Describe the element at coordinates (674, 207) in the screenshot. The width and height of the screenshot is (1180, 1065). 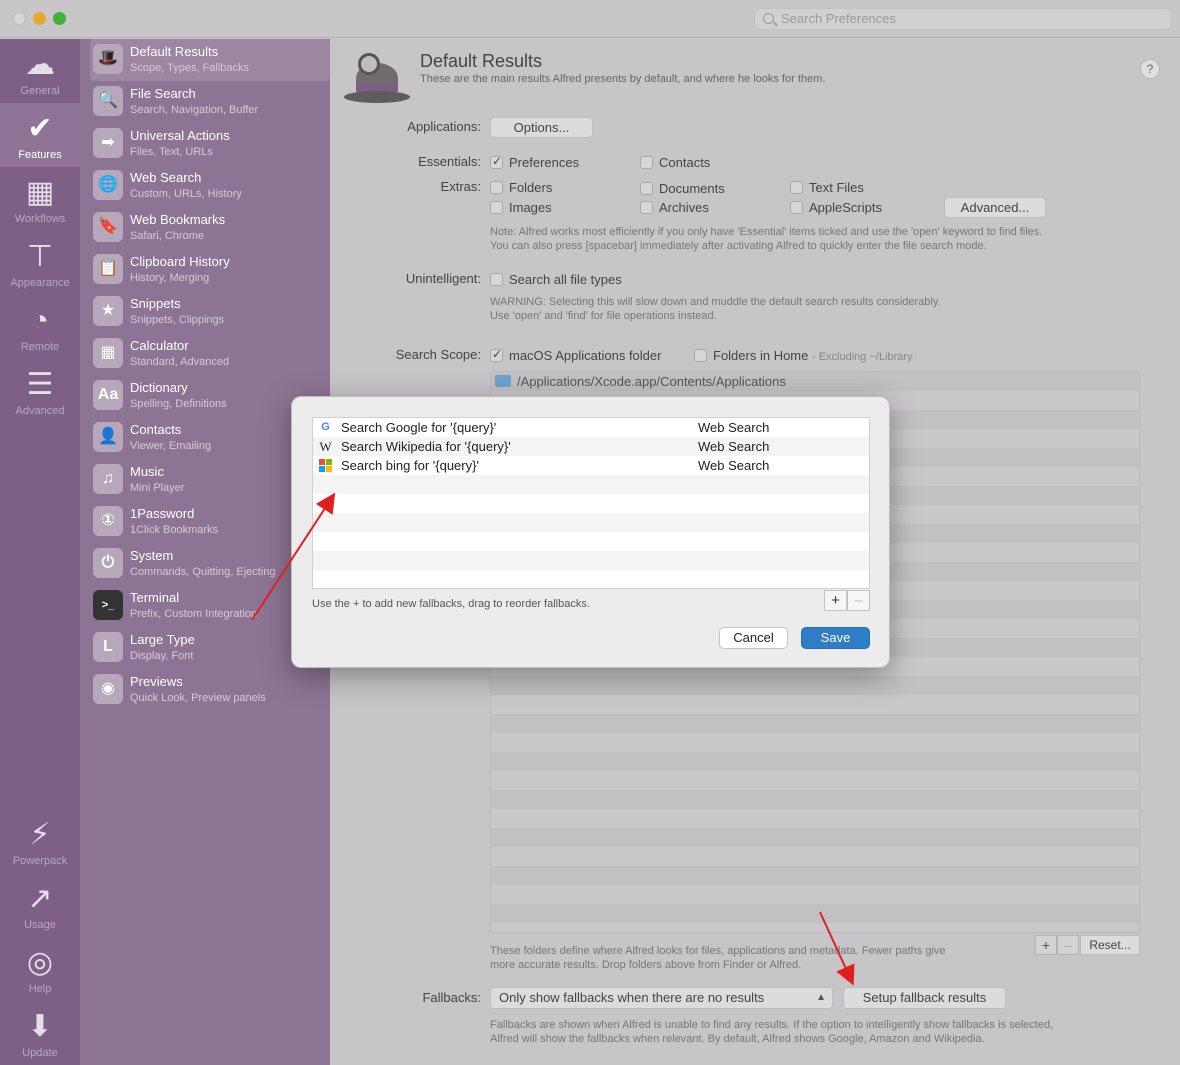
I see `archives-checkbox: Archives` at that location.